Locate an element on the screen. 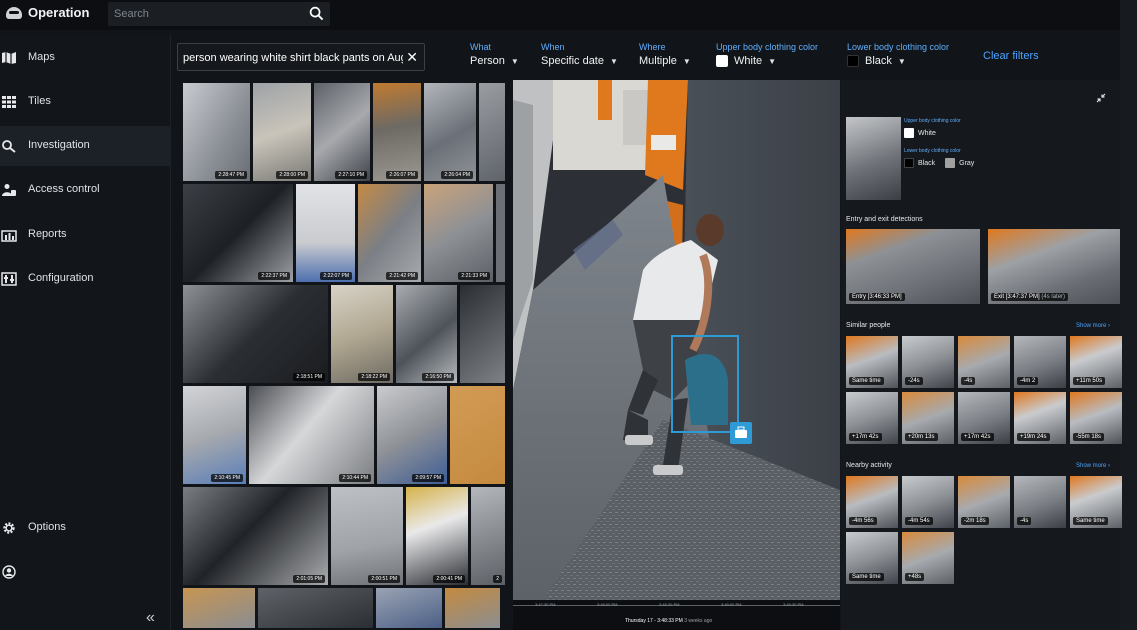 The width and height of the screenshot is (1137, 630). similar-person-thumbnail: Same time is located at coordinates (872, 362).